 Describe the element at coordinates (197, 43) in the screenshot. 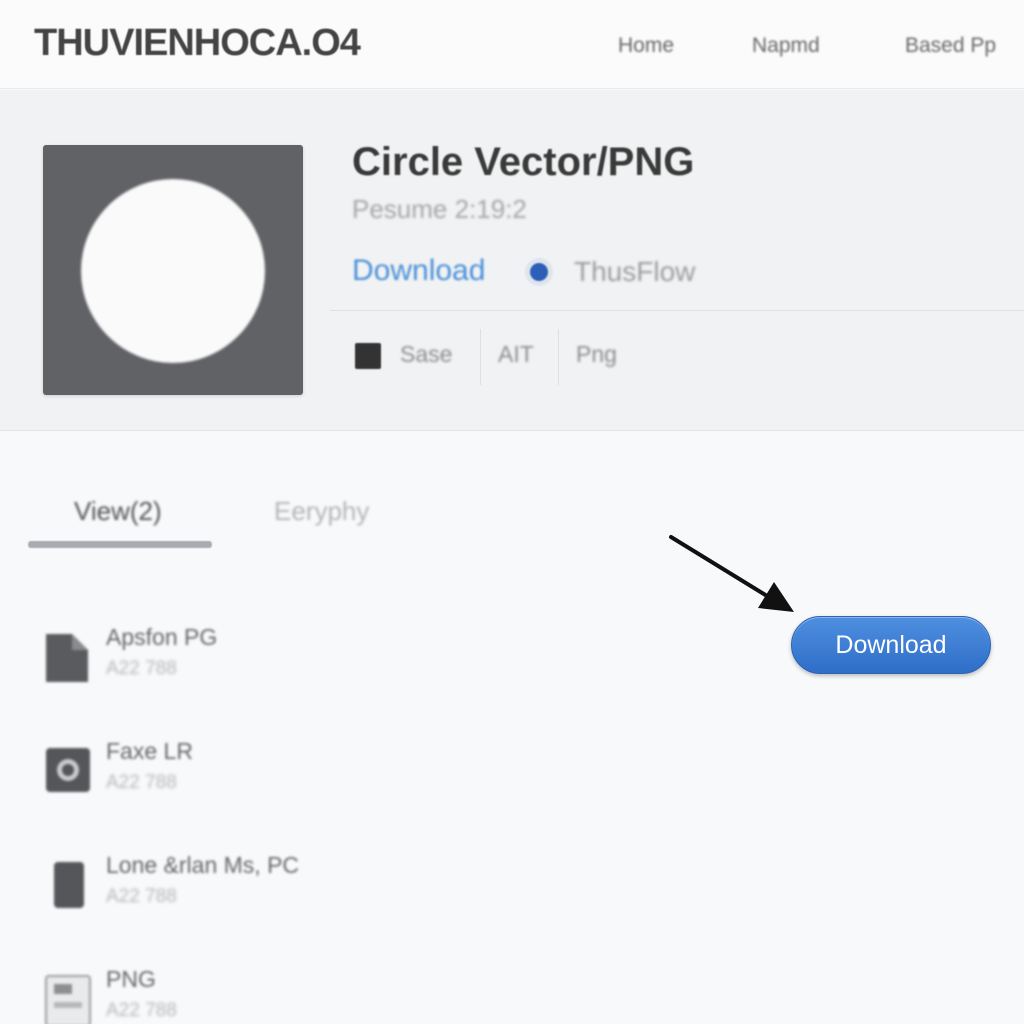

I see `site-logo: THUVIENHOCA.O4` at that location.